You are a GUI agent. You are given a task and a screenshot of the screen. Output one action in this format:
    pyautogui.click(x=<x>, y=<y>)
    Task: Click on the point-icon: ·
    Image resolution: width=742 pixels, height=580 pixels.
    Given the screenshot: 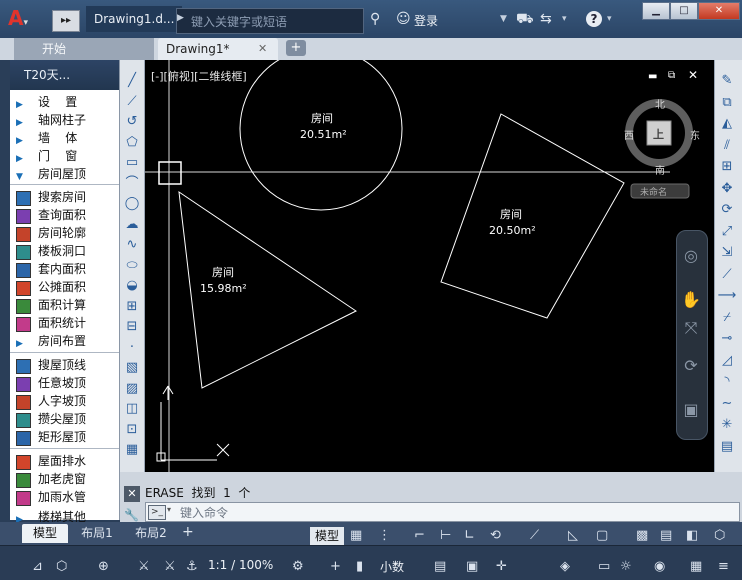 What is the action you would take?
    pyautogui.click(x=132, y=348)
    